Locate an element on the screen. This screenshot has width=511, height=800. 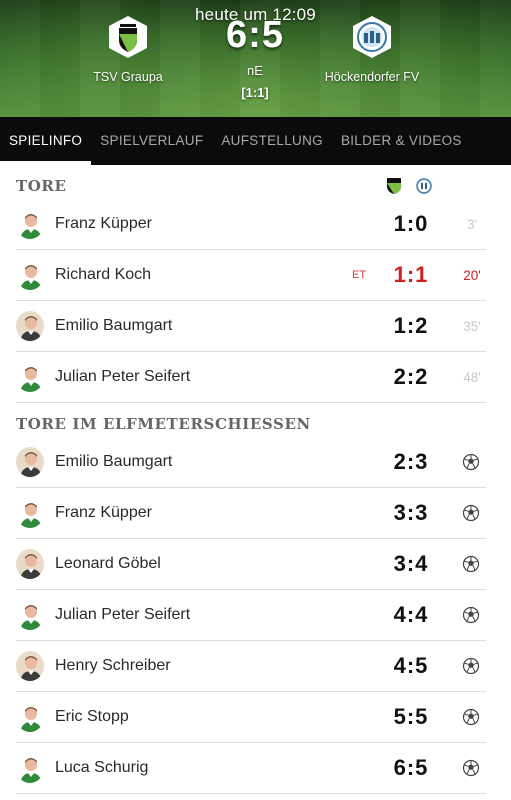
goal-row: Julian Peter Seifert 2:2 48' is located at coordinates (251, 377).